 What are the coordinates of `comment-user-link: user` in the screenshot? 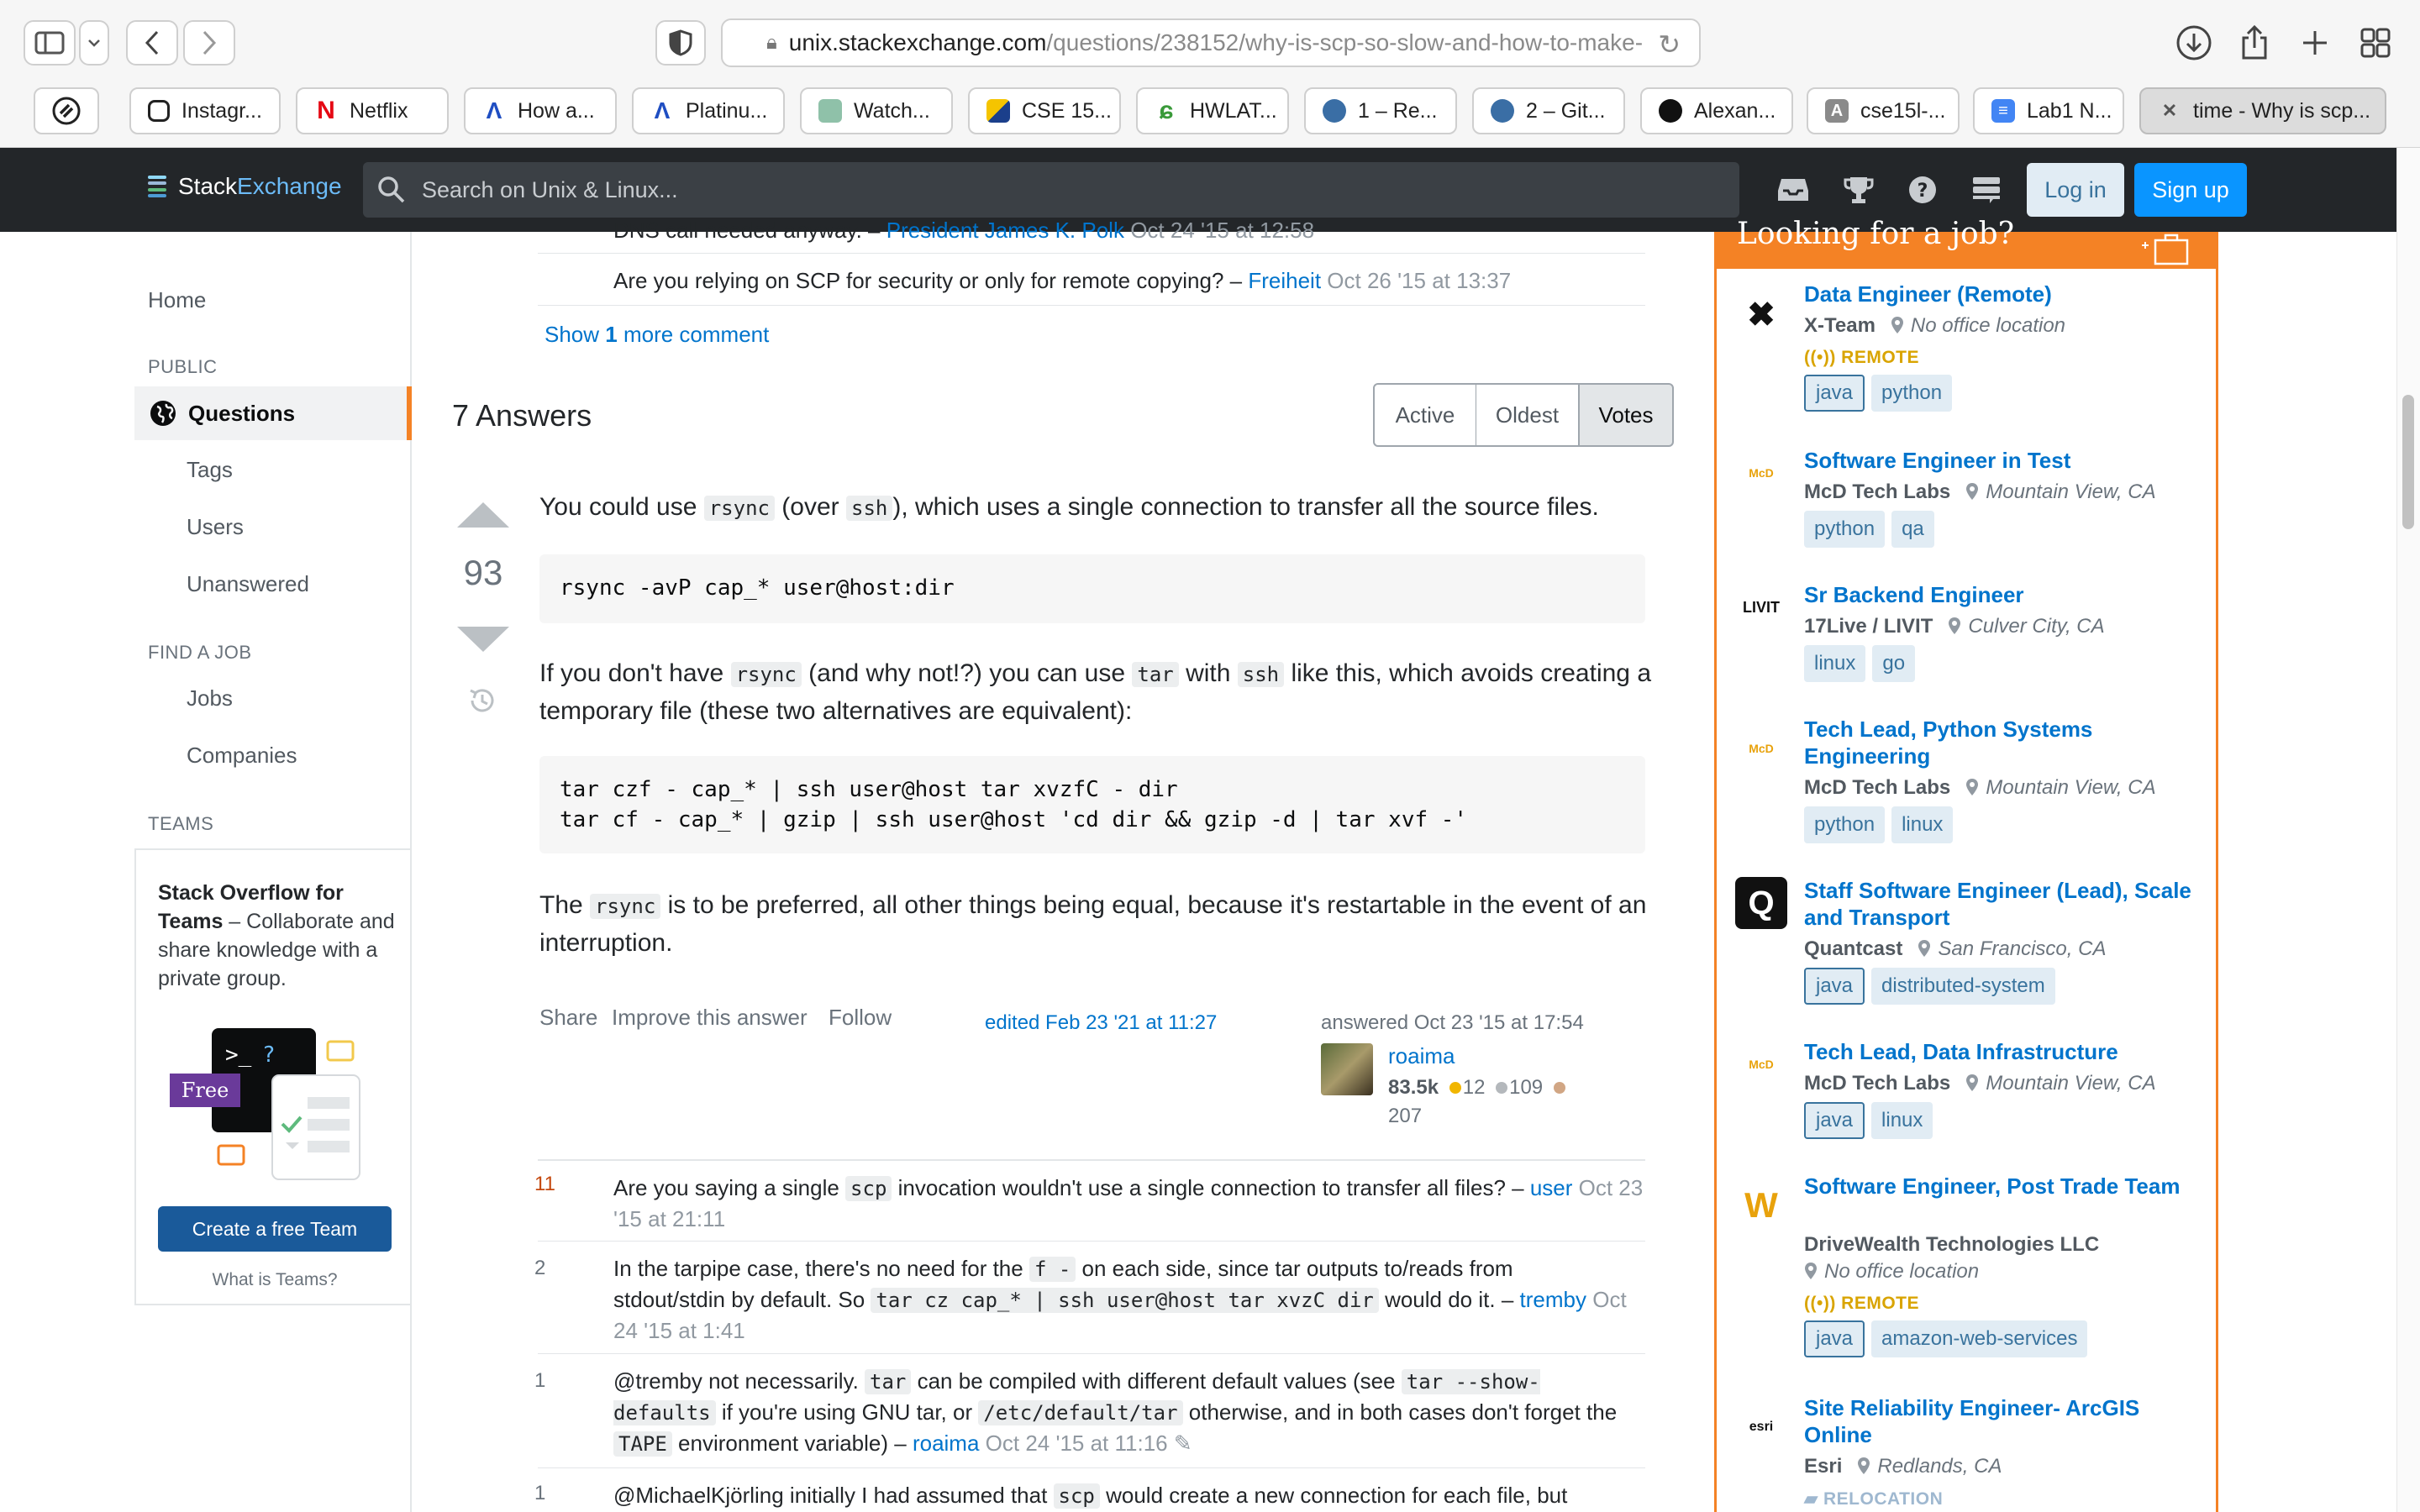 It's located at (1552, 1187).